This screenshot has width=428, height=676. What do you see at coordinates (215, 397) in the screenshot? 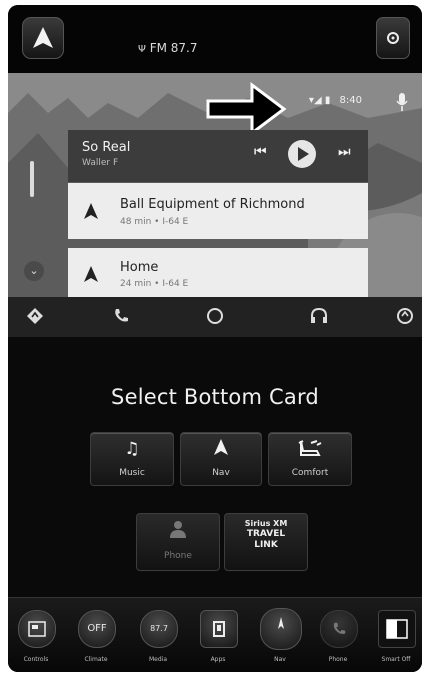
I see `select-bottom-card-heading: Select Bottom Card` at bounding box center [215, 397].